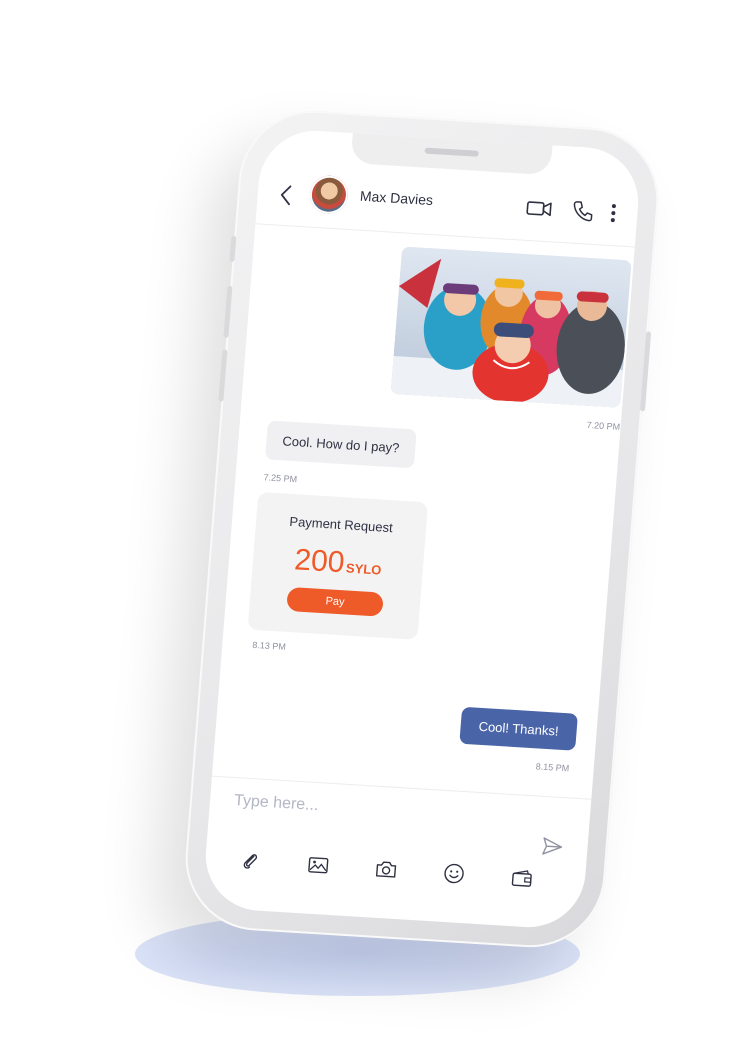 Image resolution: width=731 pixels, height=1059 pixels. I want to click on image-icon, so click(318, 865).